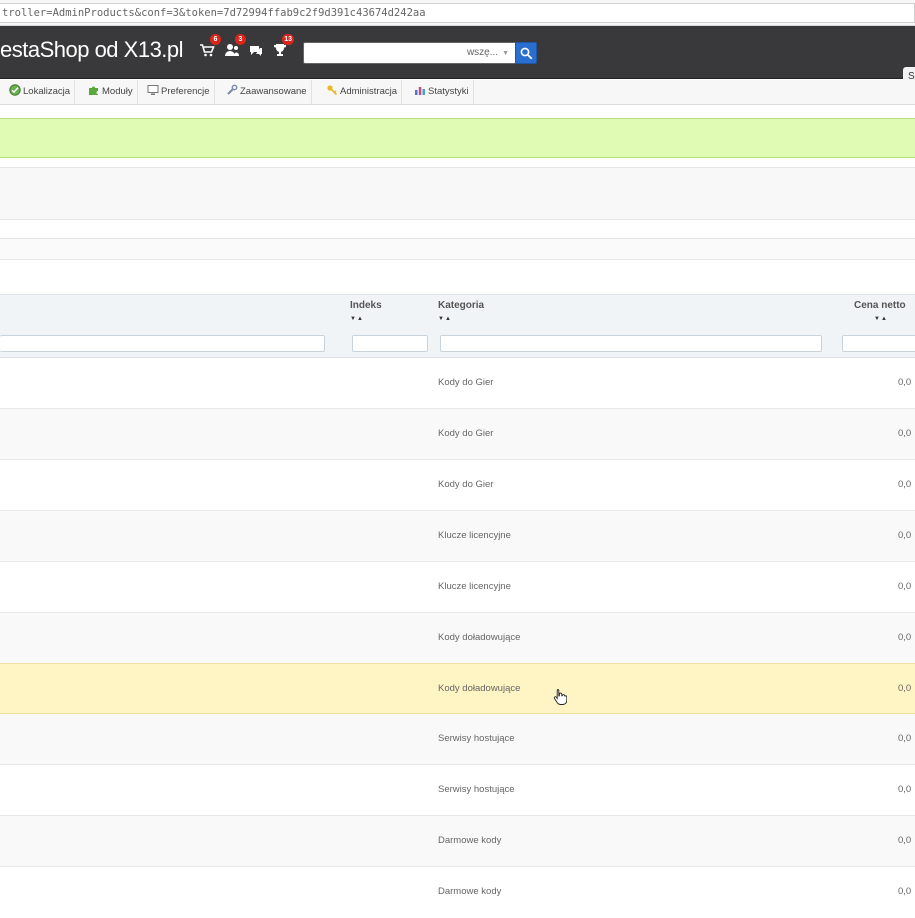  I want to click on cart-icon: 6, so click(210, 46).